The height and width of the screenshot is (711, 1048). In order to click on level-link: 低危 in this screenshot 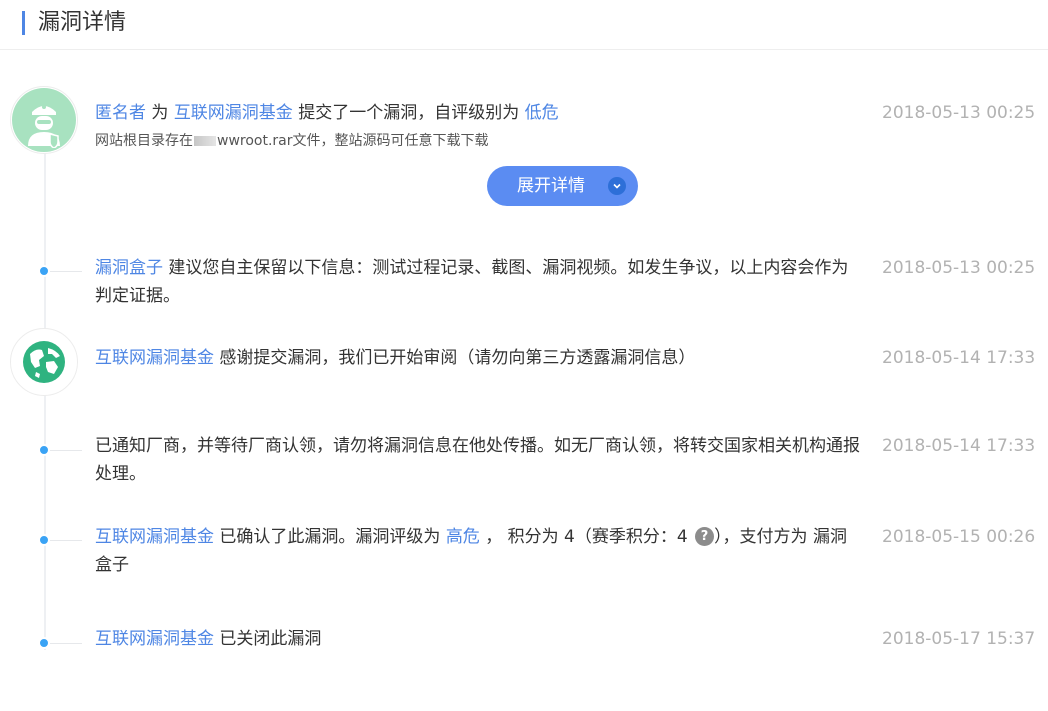, I will do `click(542, 113)`.